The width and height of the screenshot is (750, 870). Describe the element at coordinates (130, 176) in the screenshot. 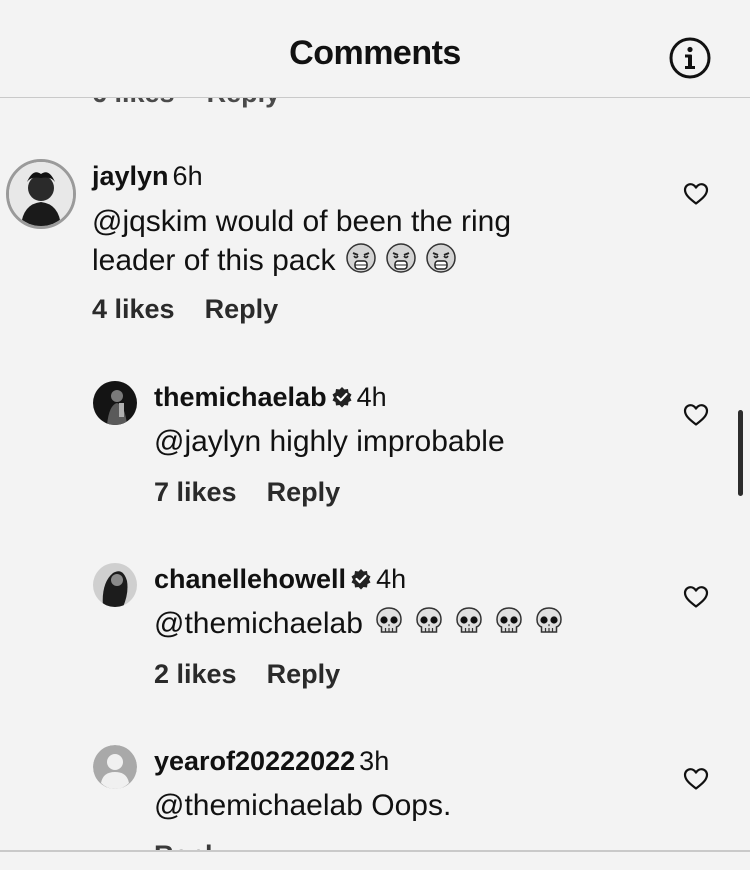

I see `username: jaylyn` at that location.